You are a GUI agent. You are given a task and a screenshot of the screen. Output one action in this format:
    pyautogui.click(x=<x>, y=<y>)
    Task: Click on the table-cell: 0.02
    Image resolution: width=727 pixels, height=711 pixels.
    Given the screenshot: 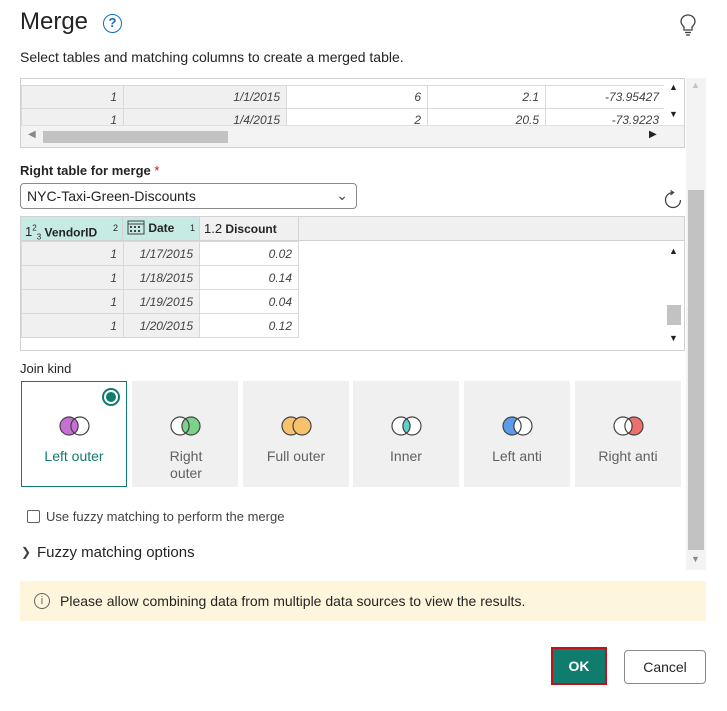 What is the action you would take?
    pyautogui.click(x=249, y=253)
    